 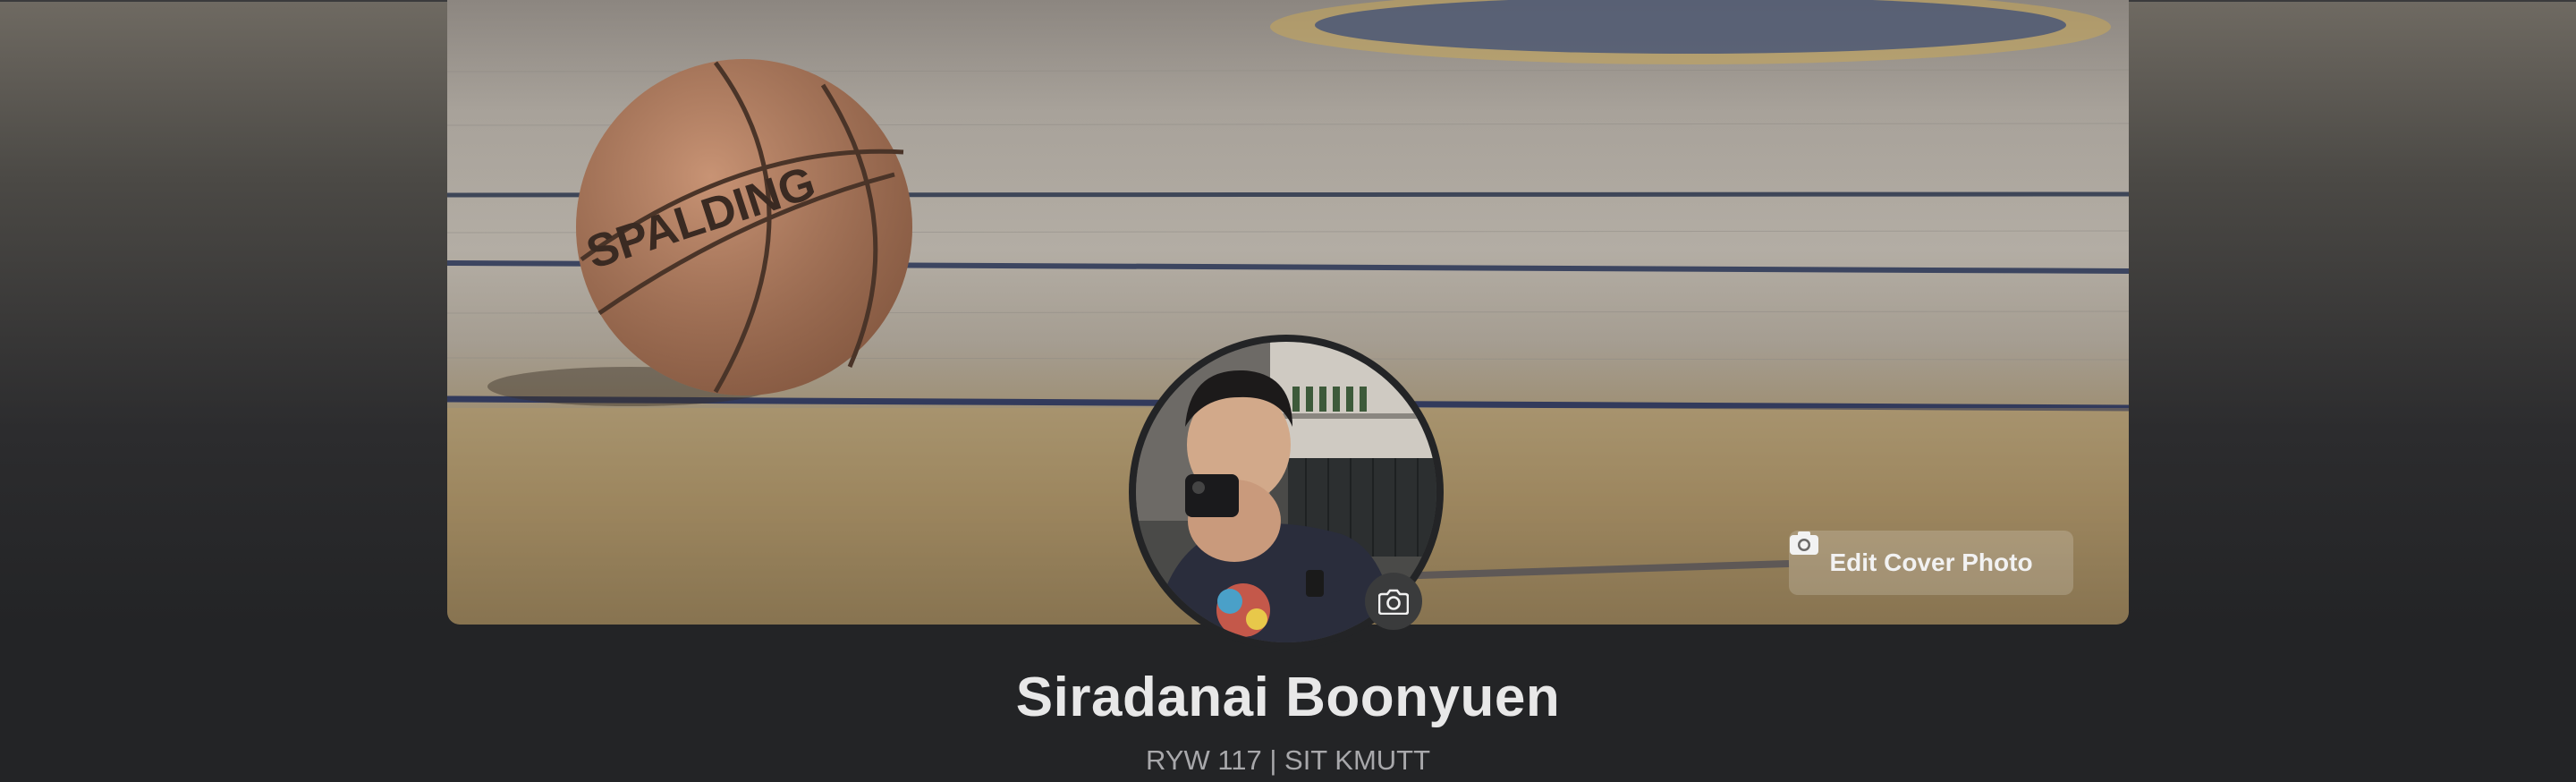 I want to click on edit-cover-photo-label: Edit Cover Photo, so click(x=1931, y=562).